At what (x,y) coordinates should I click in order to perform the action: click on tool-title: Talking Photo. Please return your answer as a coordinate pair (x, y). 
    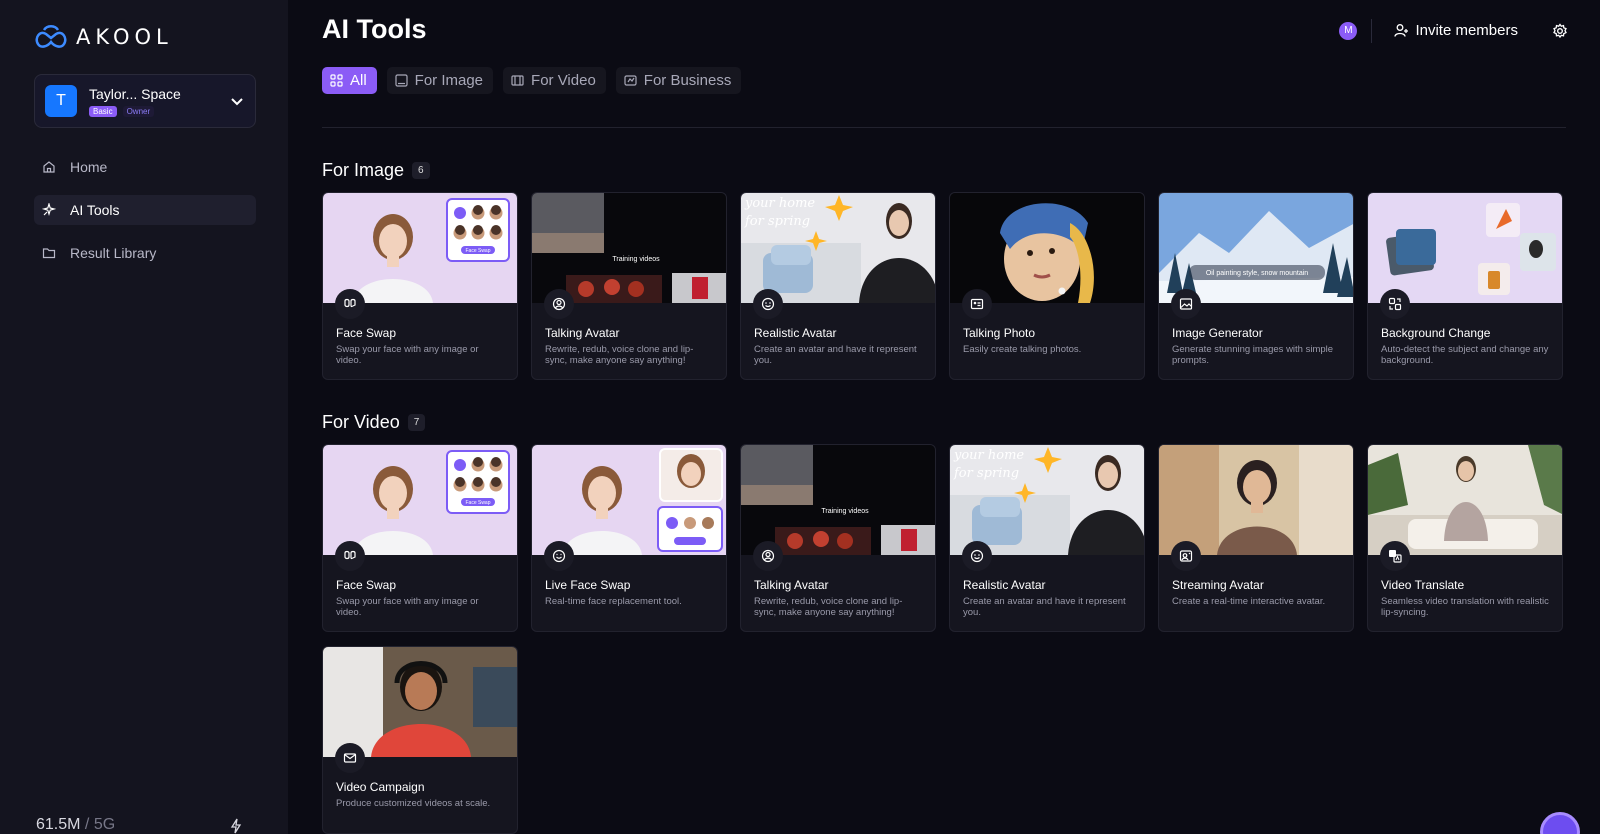
    Looking at the image, I should click on (999, 333).